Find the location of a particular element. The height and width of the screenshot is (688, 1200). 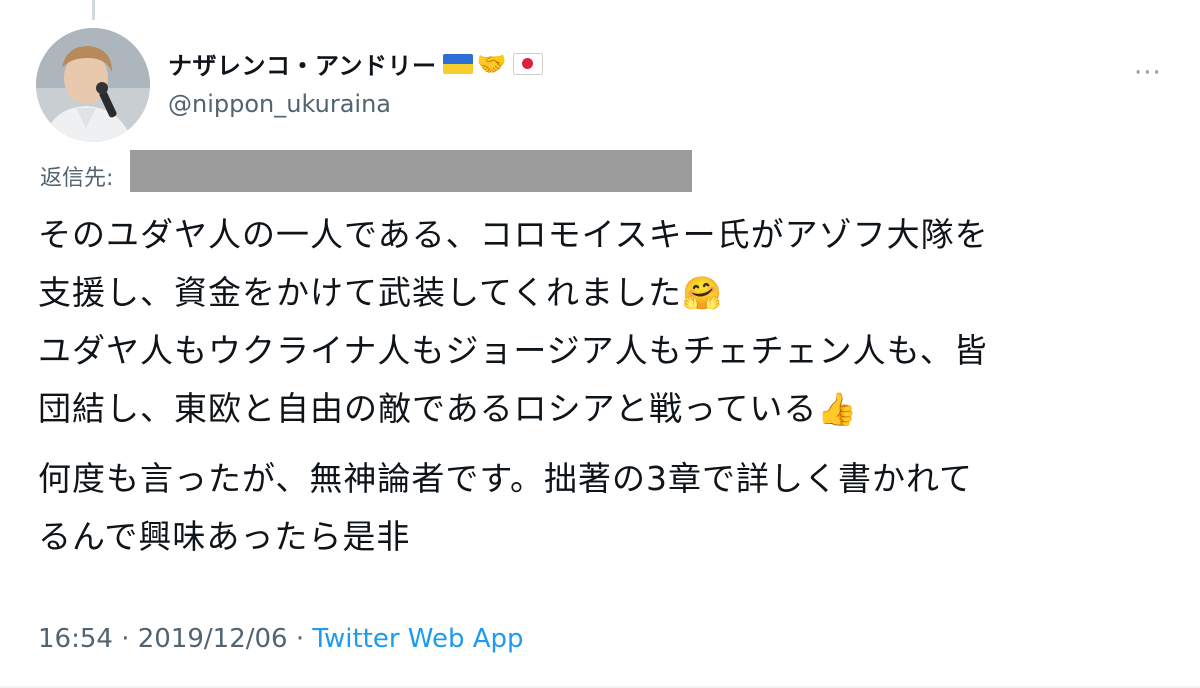

tweet-time: 16:54 is located at coordinates (75, 639).